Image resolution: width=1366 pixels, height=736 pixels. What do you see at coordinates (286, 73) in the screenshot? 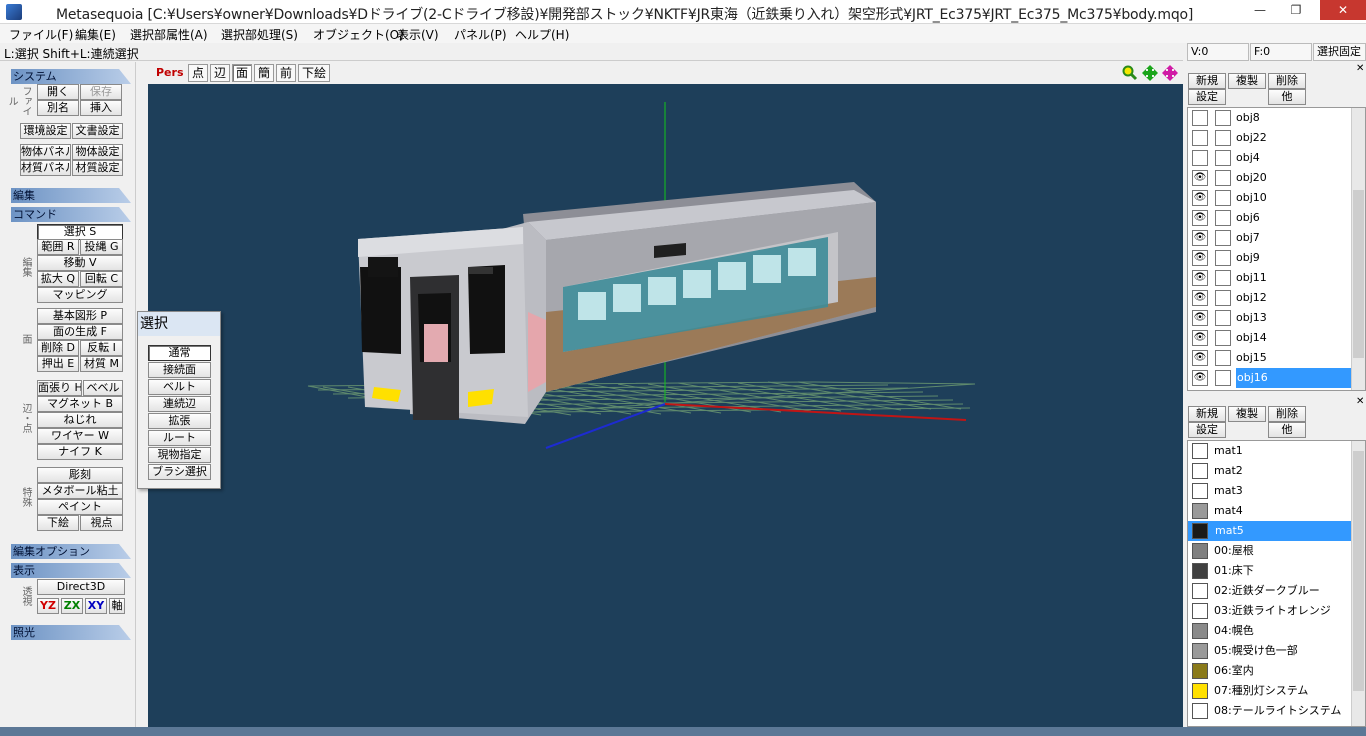
I see `front-mode-button: 前` at bounding box center [286, 73].